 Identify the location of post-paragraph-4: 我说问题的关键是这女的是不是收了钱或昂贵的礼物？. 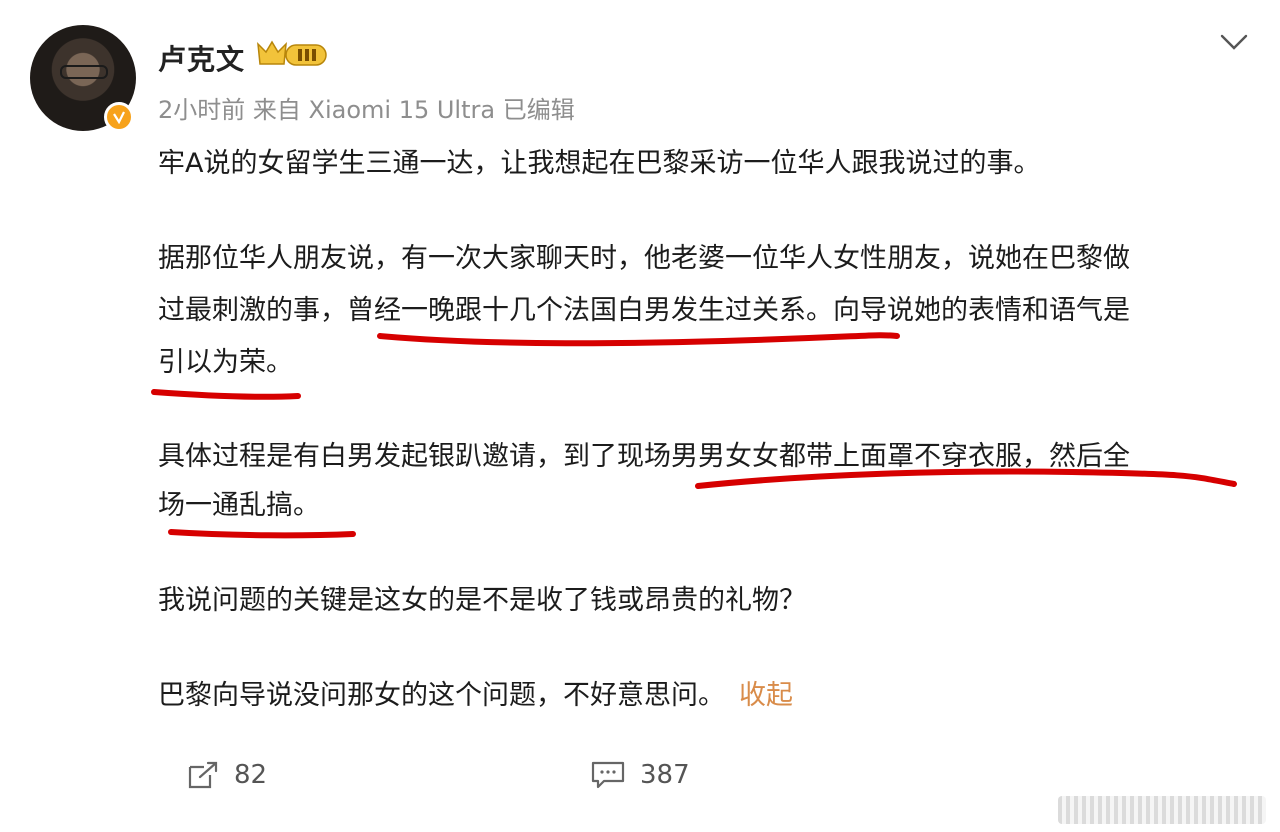
(482, 600).